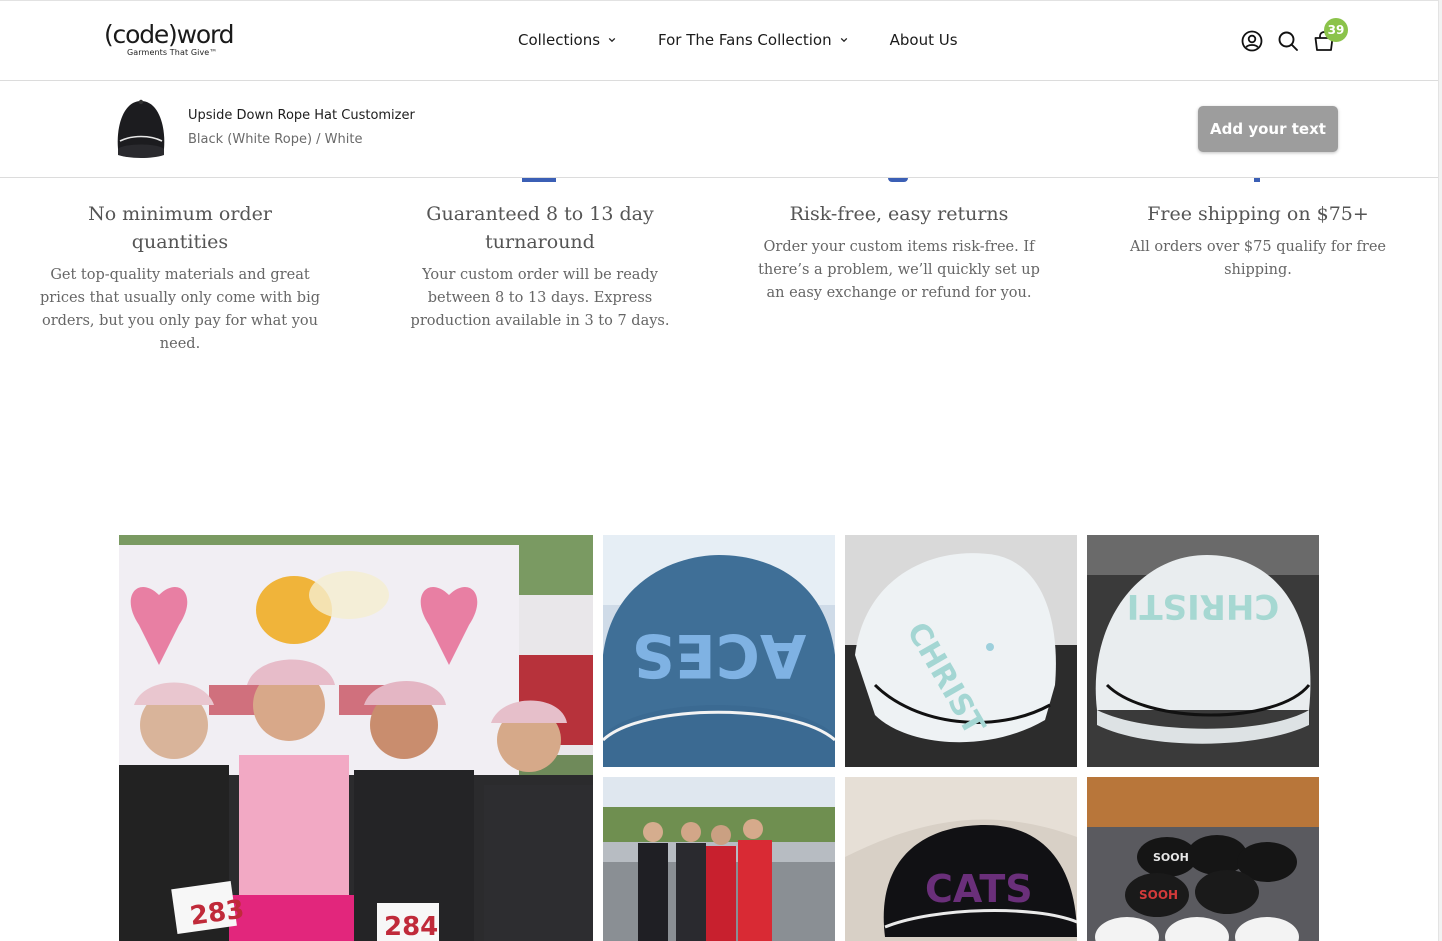 Image resolution: width=1442 pixels, height=941 pixels. What do you see at coordinates (1268, 129) in the screenshot?
I see `add-your-text-button: Add your text` at bounding box center [1268, 129].